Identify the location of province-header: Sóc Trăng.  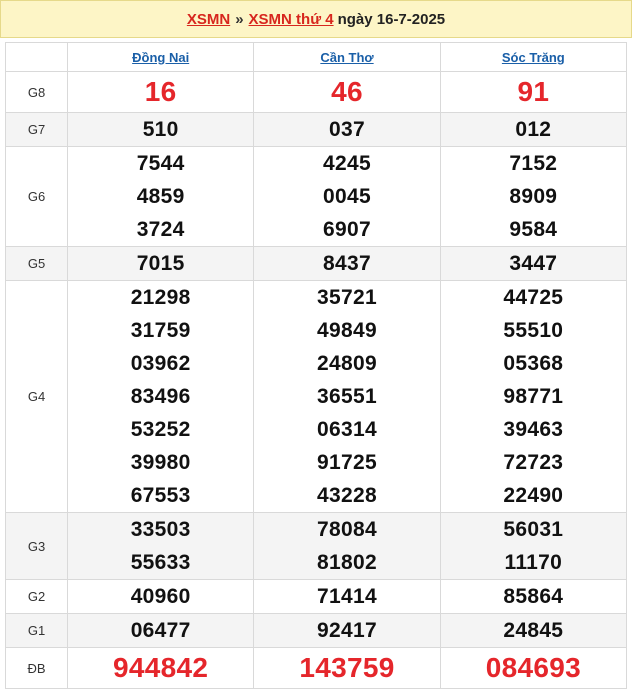
(533, 57).